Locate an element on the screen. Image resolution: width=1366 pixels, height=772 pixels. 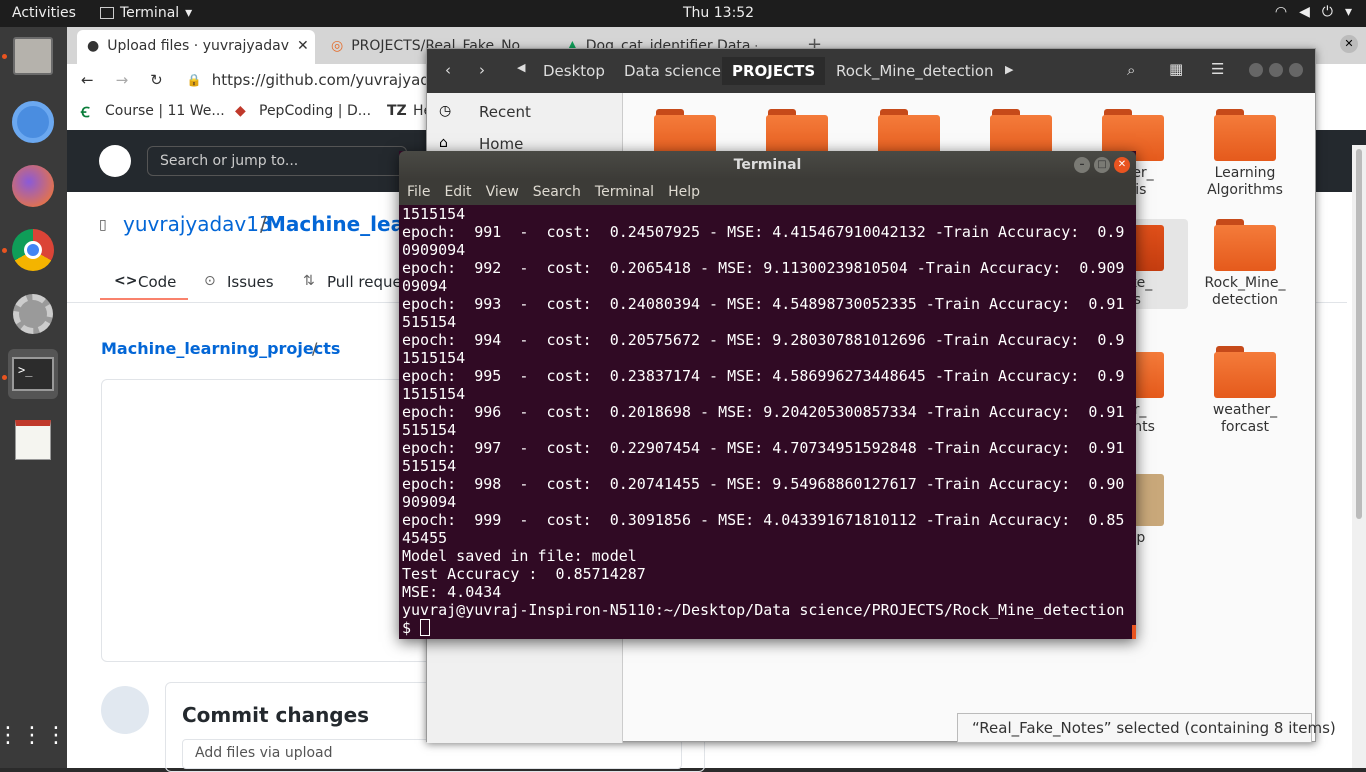
pull-request-icon: ⇅ is located at coordinates (309, 281).